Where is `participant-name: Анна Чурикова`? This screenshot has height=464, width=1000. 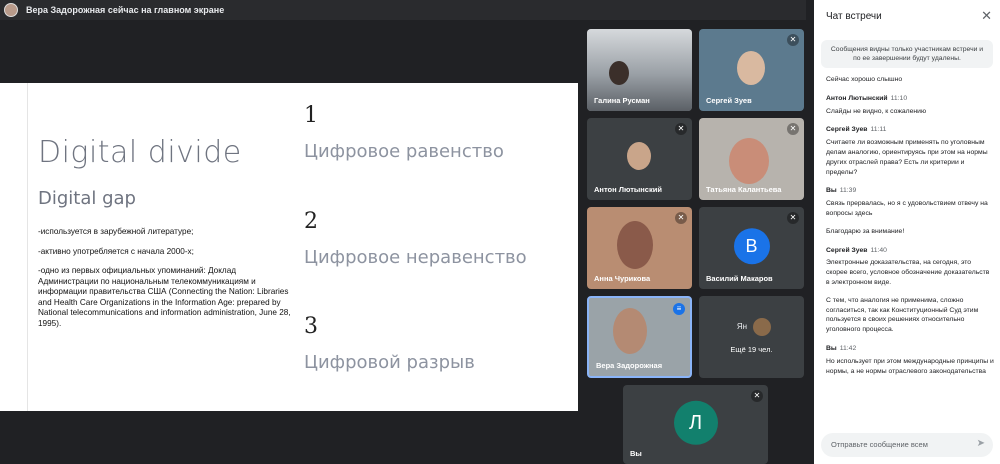
participant-name: Анна Чурикова is located at coordinates (622, 278).